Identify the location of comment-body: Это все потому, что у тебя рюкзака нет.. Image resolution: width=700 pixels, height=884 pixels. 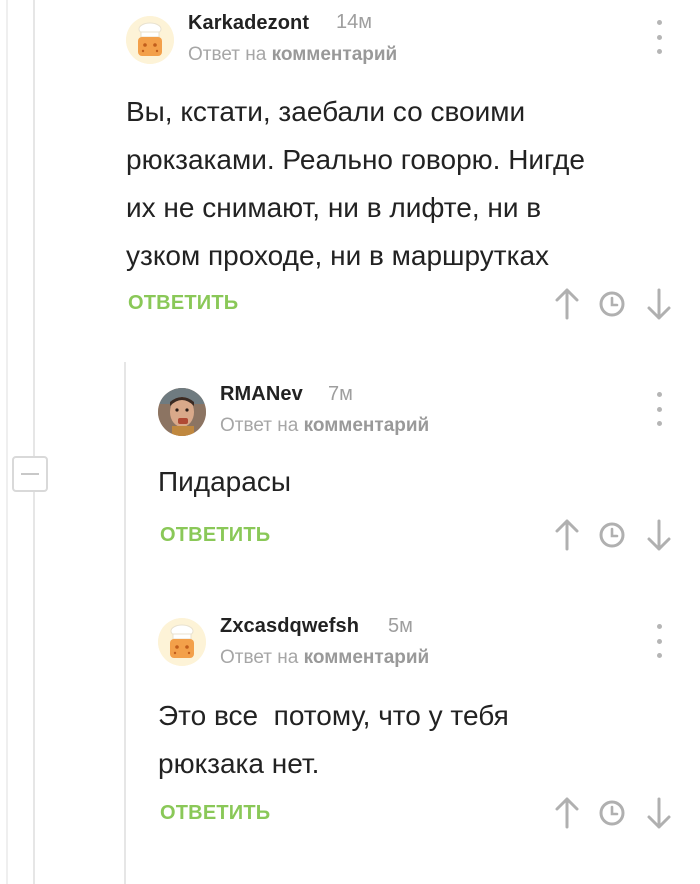
(333, 739).